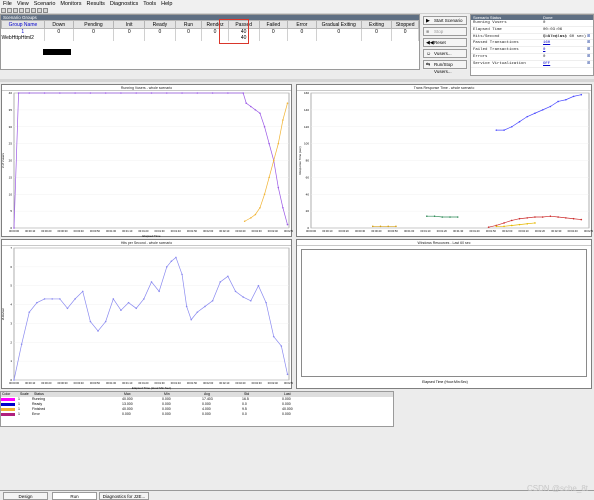  I want to click on status-label: Passed Transactions, so click(496, 43).